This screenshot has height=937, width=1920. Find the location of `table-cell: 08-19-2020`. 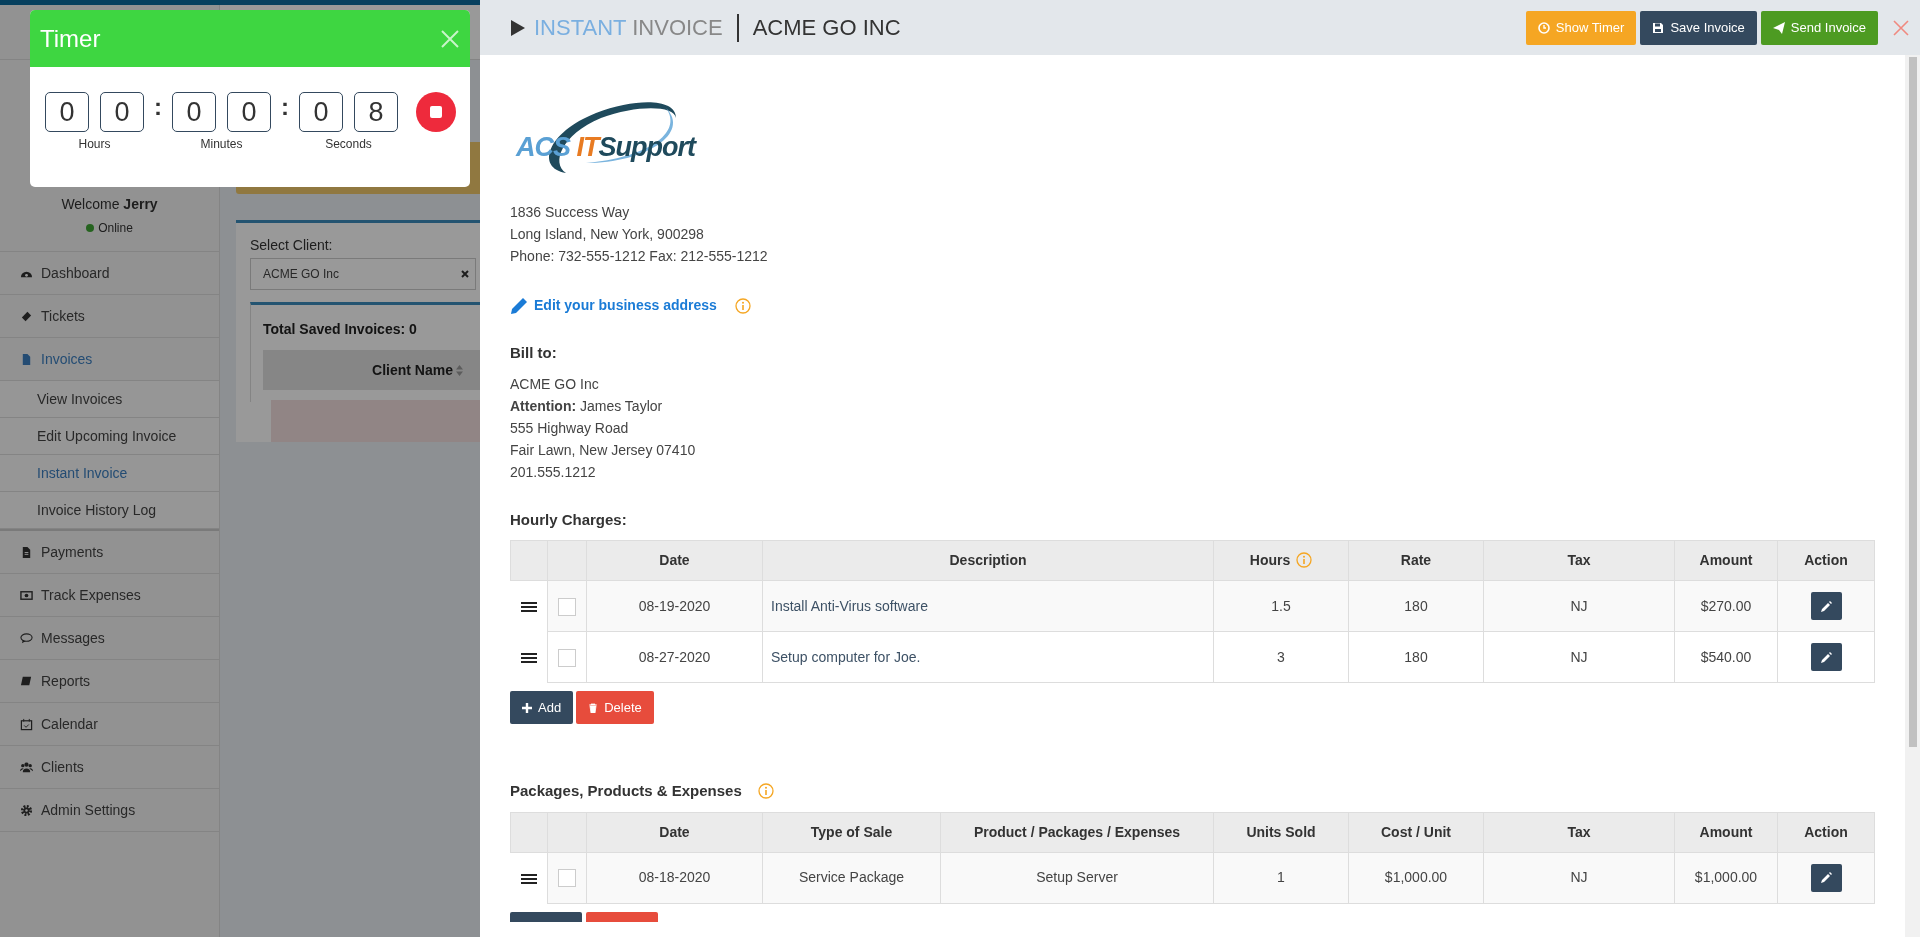

table-cell: 08-19-2020 is located at coordinates (674, 605).